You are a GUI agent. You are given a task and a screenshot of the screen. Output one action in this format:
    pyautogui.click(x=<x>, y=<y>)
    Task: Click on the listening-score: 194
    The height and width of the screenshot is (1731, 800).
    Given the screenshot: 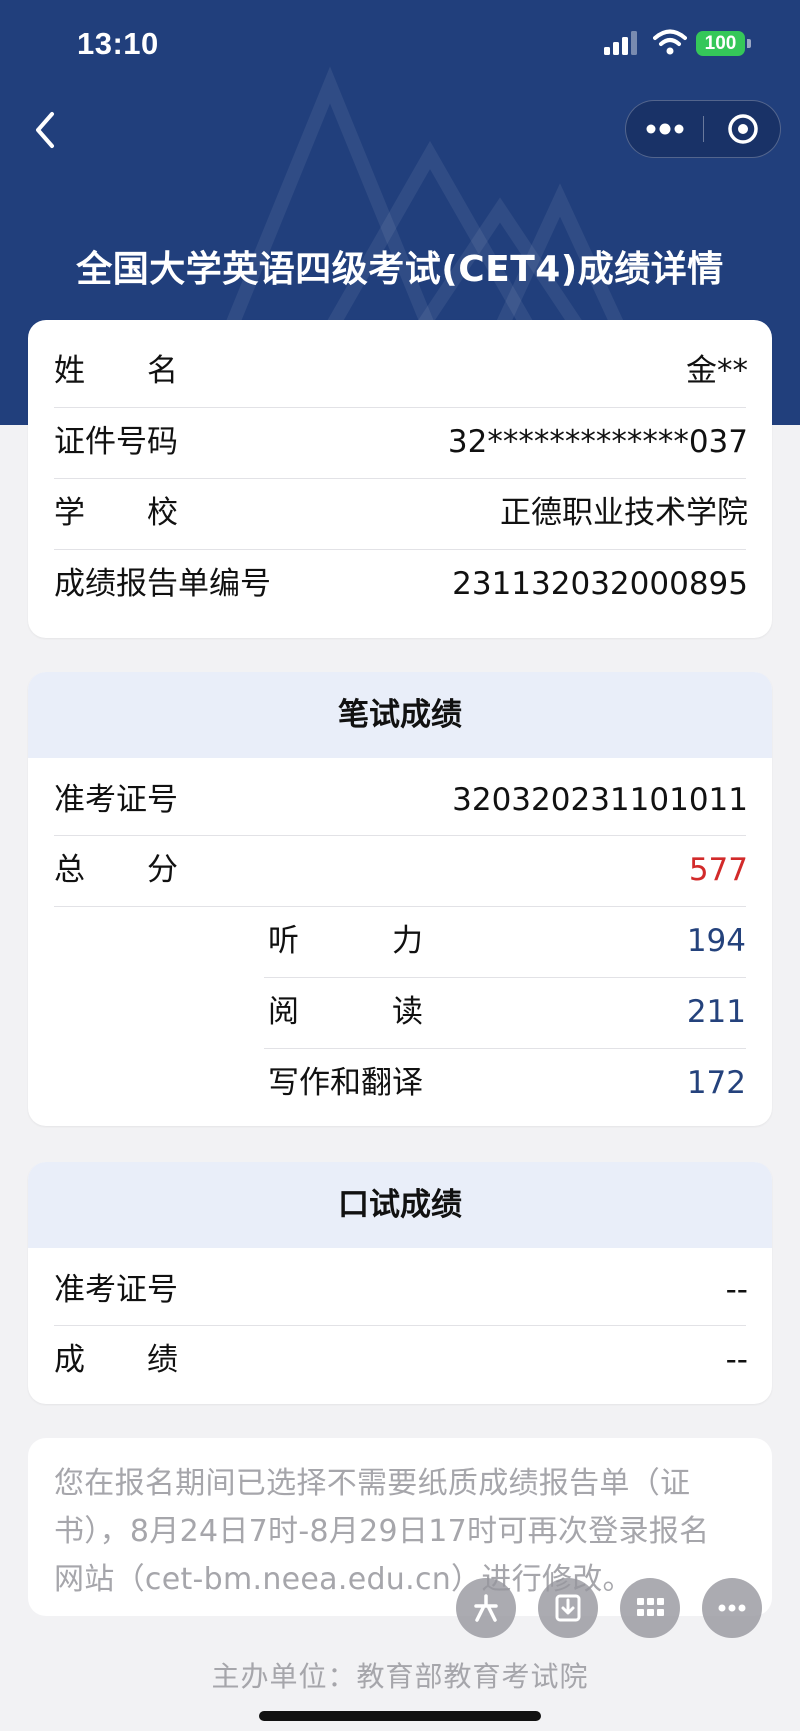 What is the action you would take?
    pyautogui.click(x=716, y=941)
    